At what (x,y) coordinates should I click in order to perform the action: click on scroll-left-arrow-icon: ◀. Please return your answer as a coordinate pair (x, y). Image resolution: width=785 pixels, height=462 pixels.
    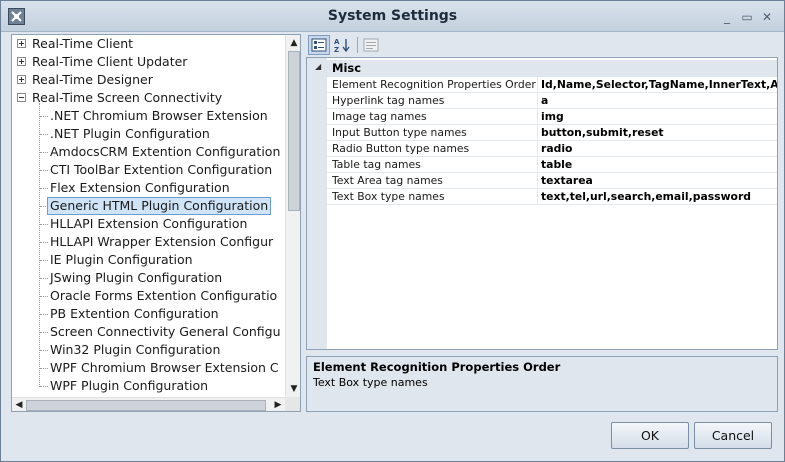
    Looking at the image, I should click on (19, 404).